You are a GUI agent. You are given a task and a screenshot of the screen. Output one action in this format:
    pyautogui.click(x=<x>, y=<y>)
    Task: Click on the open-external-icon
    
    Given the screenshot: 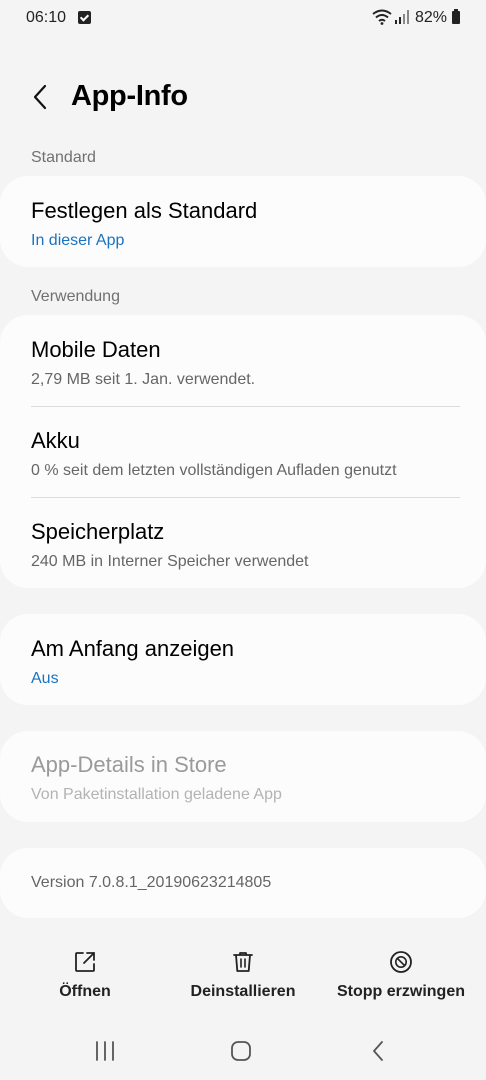 What is the action you would take?
    pyautogui.click(x=85, y=962)
    